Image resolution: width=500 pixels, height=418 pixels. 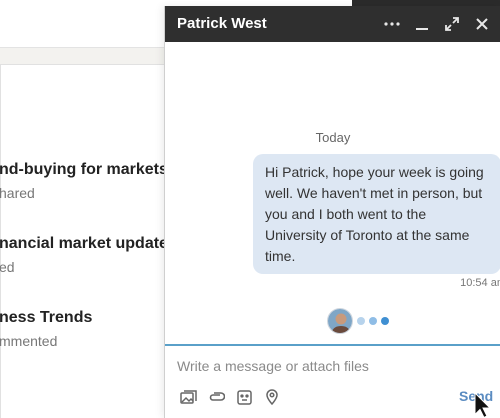 I want to click on message-timestamp: 10:54 am, so click(x=480, y=283).